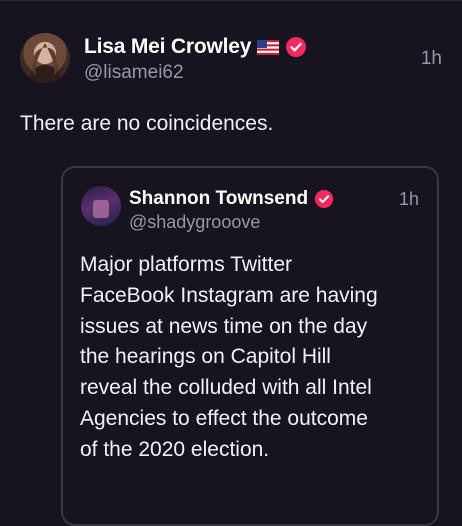 Image resolution: width=462 pixels, height=526 pixels. I want to click on quoted-text-line: issues at news time on the day, so click(224, 326).